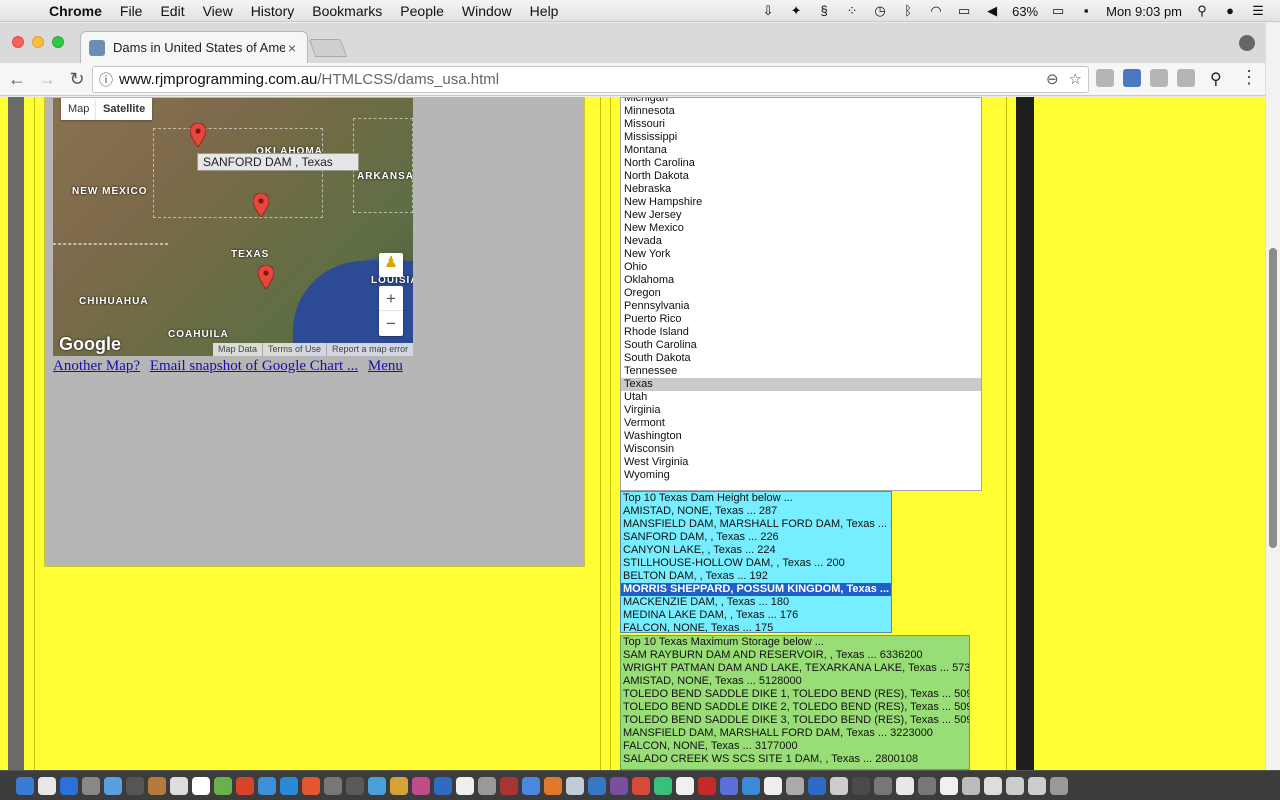  Describe the element at coordinates (544, 11) in the screenshot. I see `menu-help: Help` at that location.